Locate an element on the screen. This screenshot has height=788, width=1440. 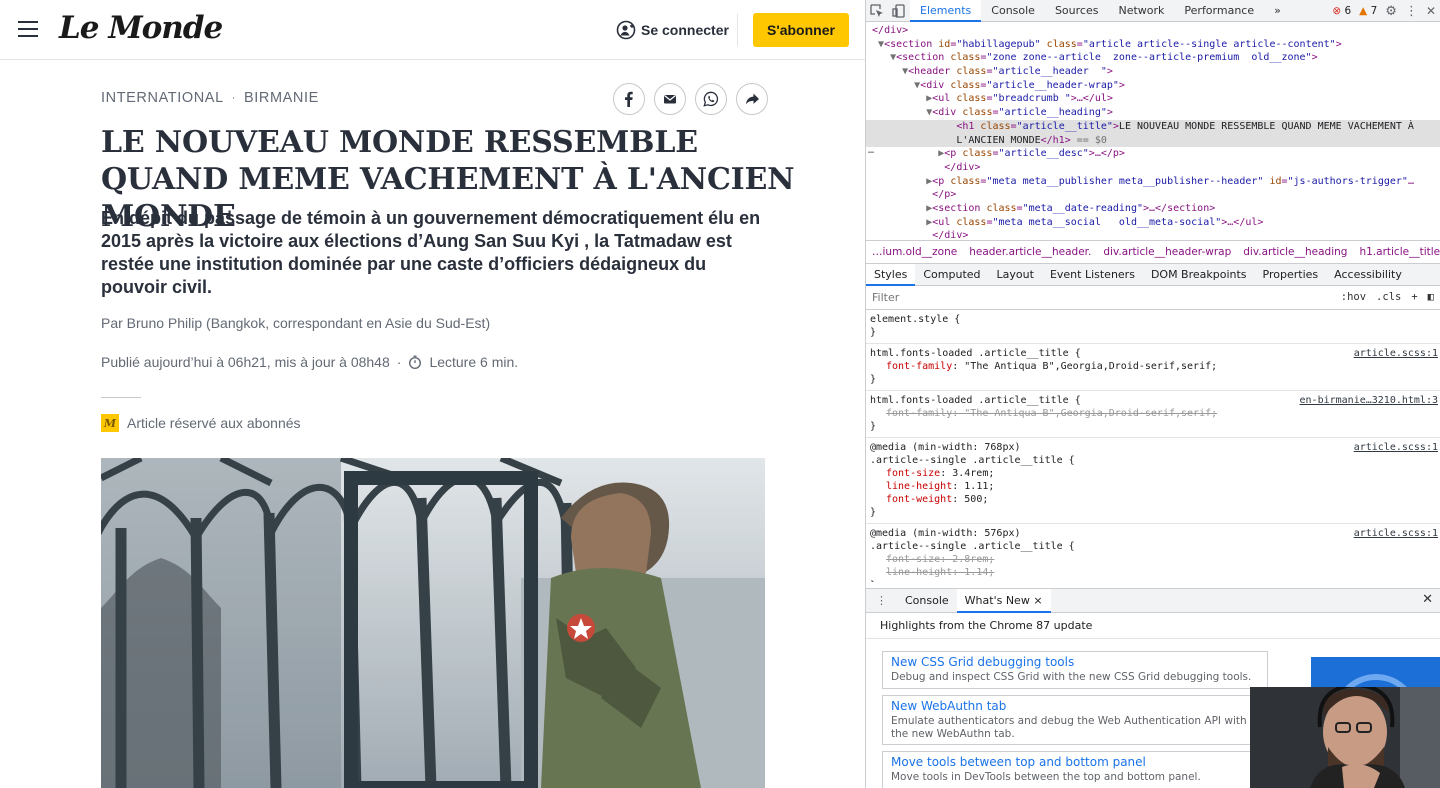
dom-node-line: ▼<div class="article__heading"> is located at coordinates (1153, 113).